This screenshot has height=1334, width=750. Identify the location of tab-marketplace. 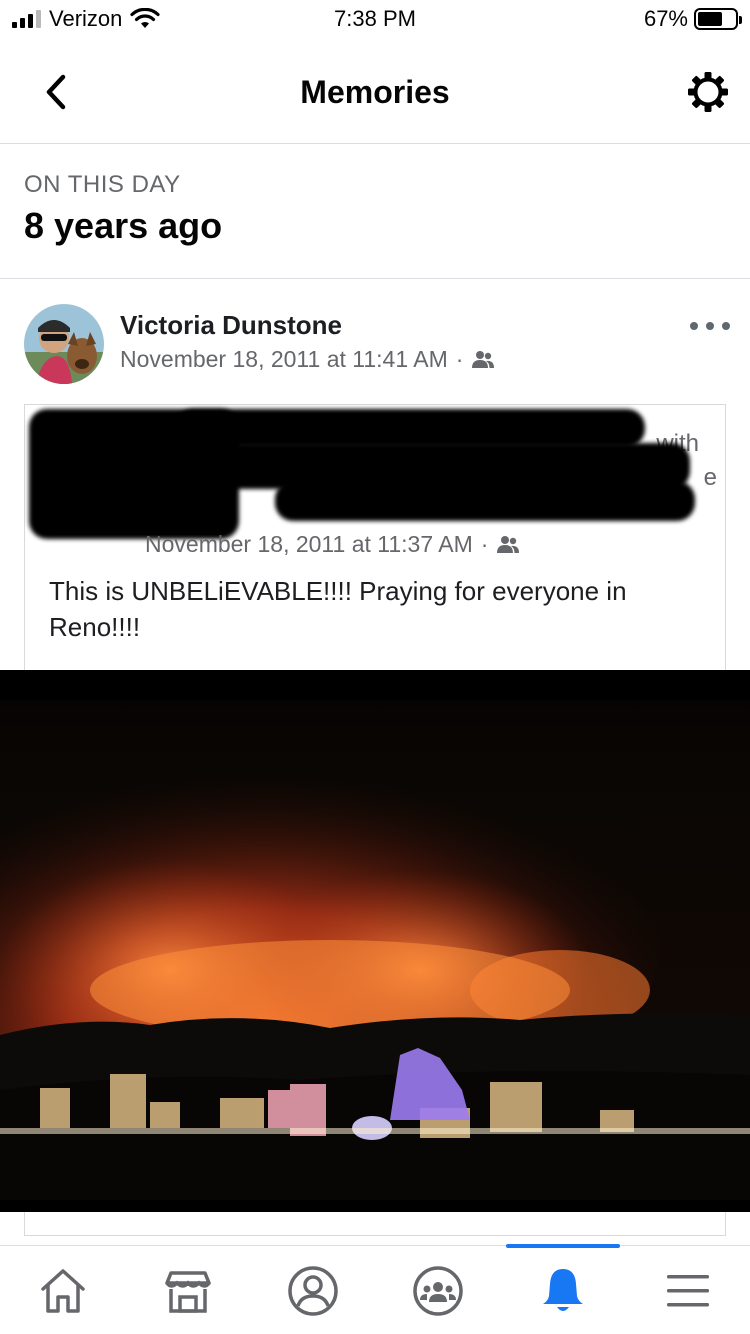
(187, 1290).